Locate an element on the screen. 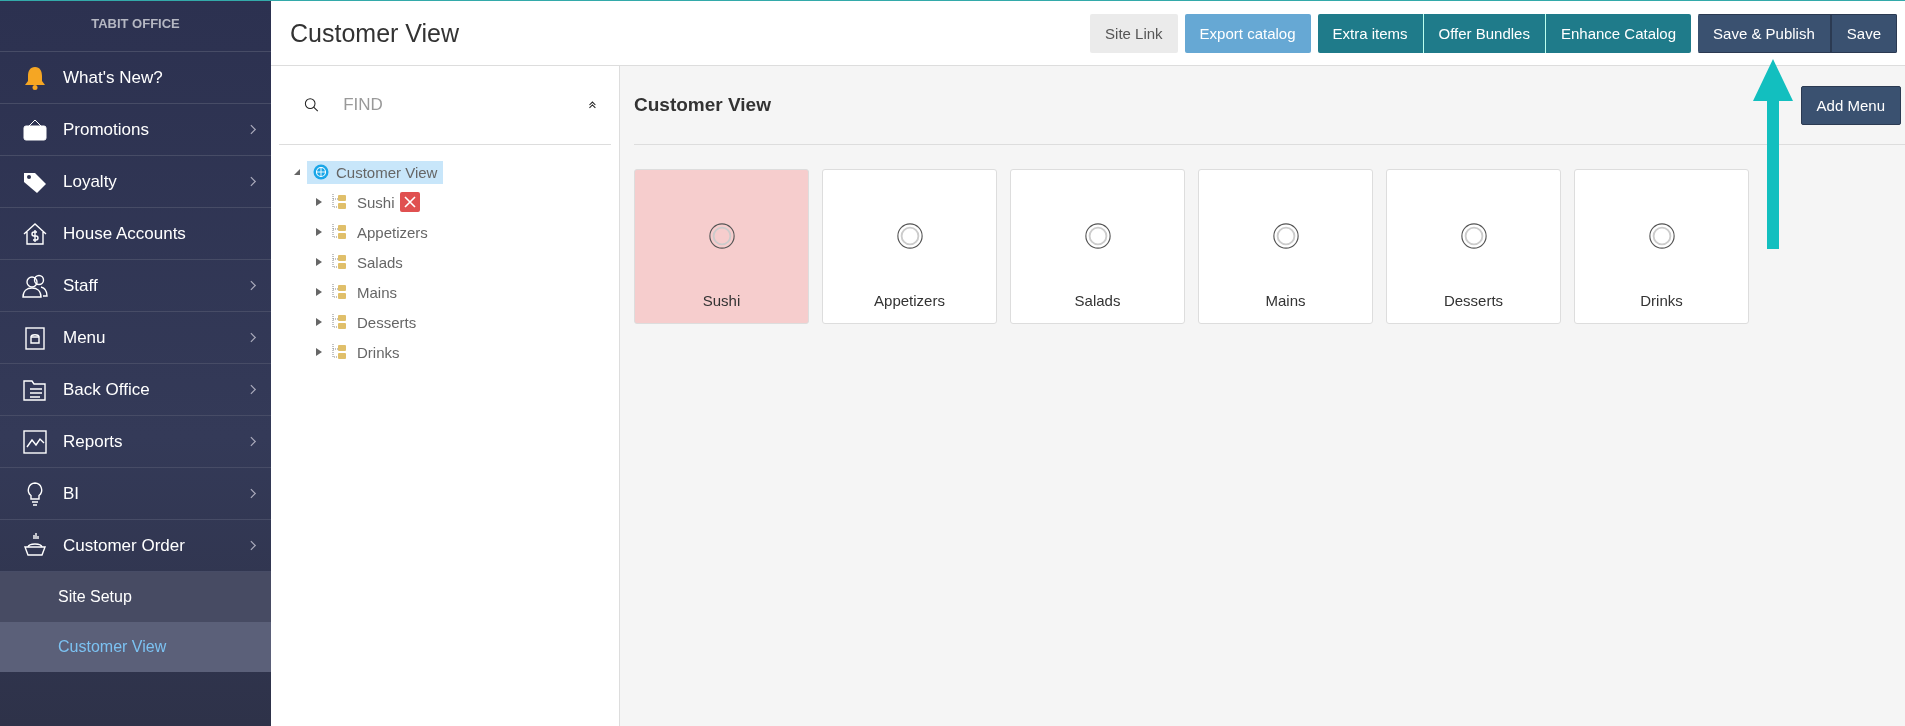 This screenshot has height=726, width=1905. nav-label: Customer Order is located at coordinates (124, 545).